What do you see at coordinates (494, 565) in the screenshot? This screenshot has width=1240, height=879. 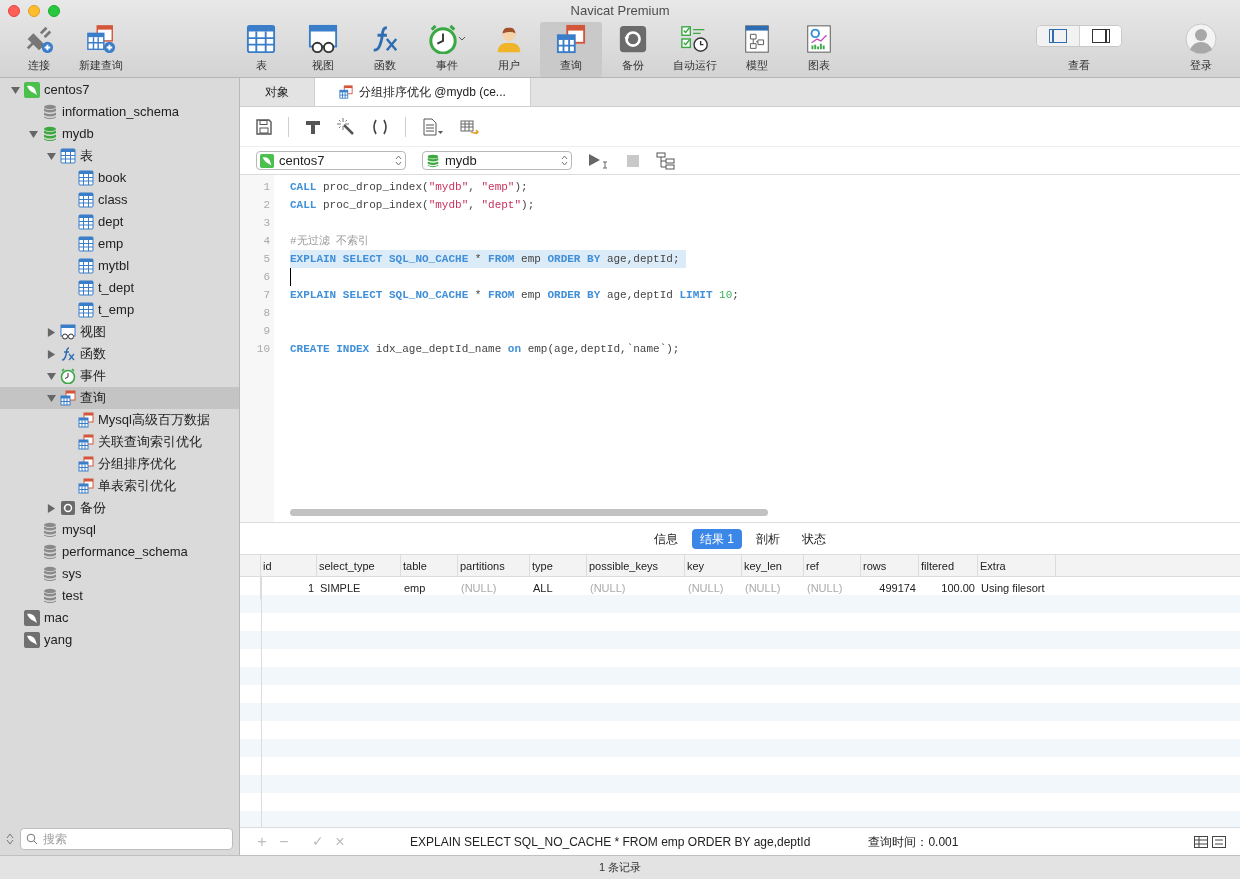 I see `column-header: partitions` at bounding box center [494, 565].